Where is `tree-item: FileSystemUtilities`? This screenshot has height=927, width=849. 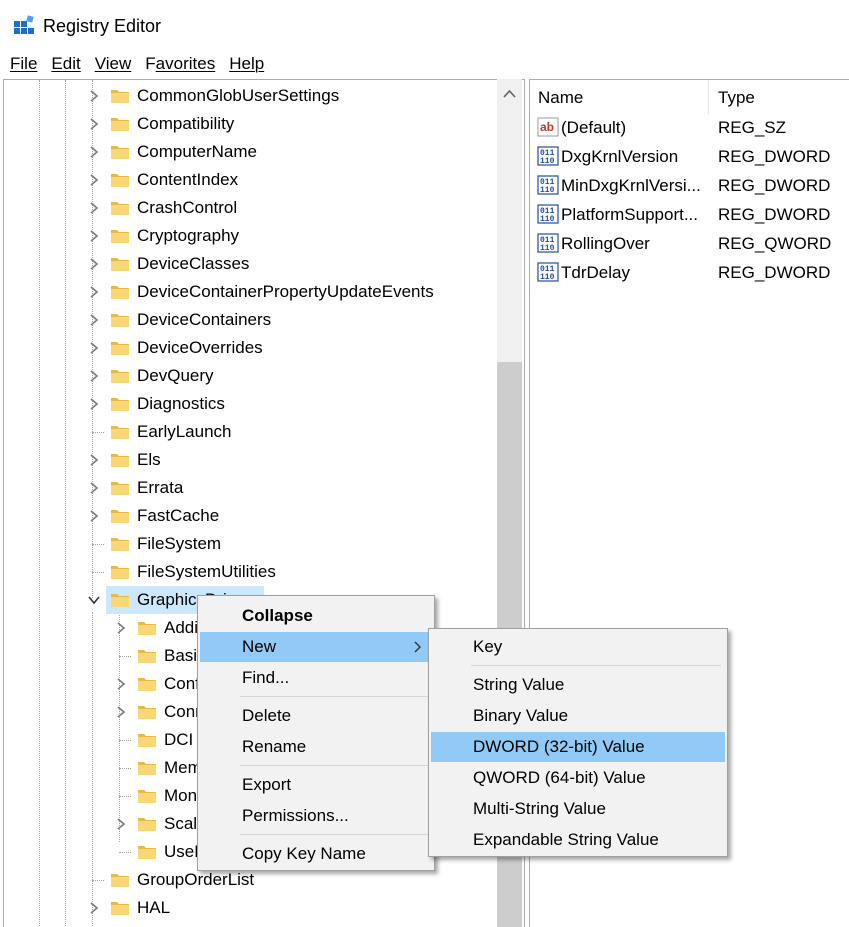
tree-item: FileSystemUtilities is located at coordinates (251, 572).